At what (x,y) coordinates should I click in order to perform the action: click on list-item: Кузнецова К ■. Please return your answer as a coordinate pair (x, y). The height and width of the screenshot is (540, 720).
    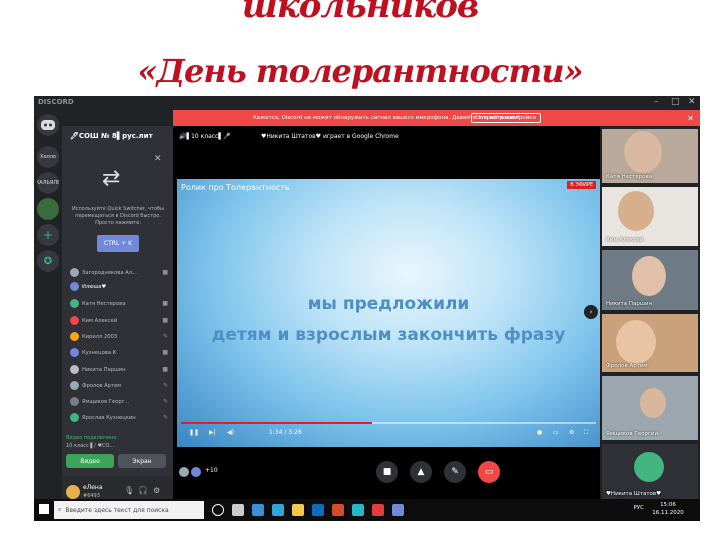
    Looking at the image, I should click on (120, 352).